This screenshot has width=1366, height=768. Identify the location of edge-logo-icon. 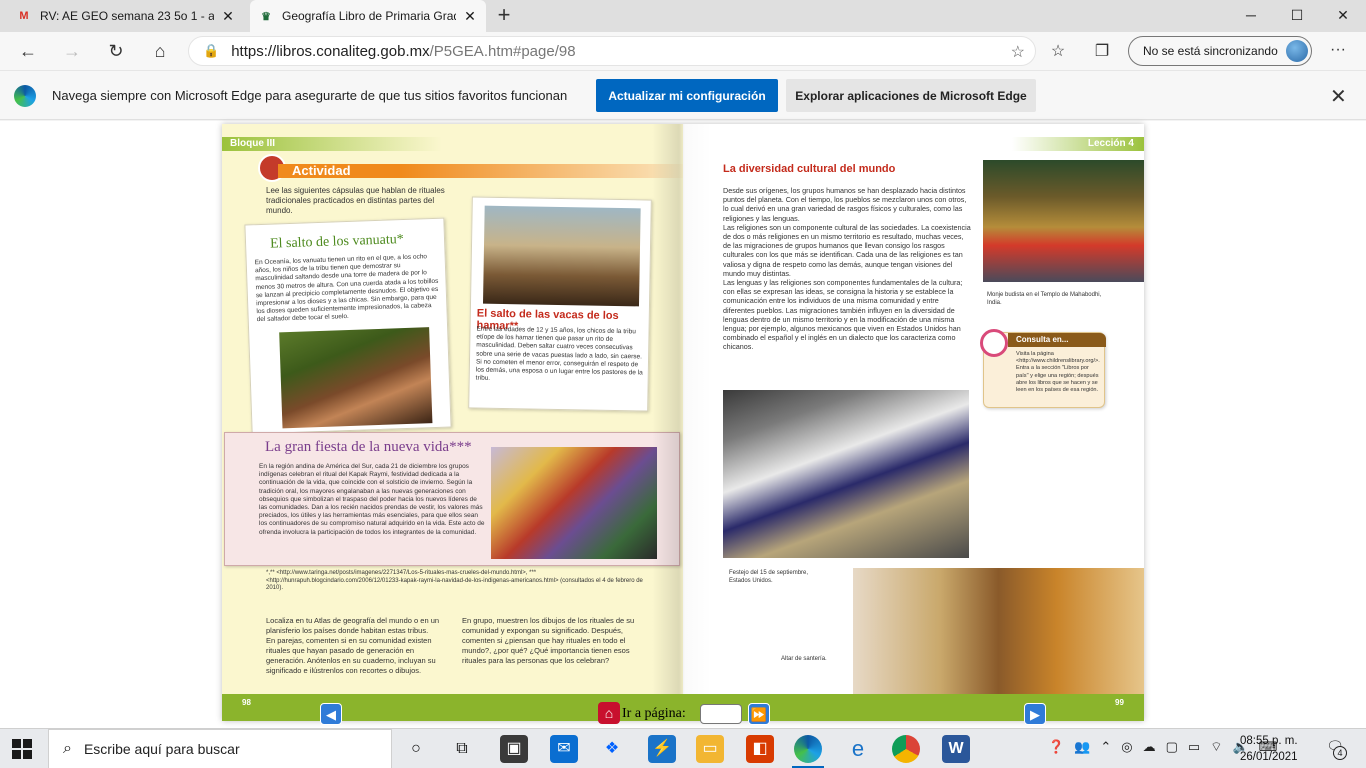
(25, 96).